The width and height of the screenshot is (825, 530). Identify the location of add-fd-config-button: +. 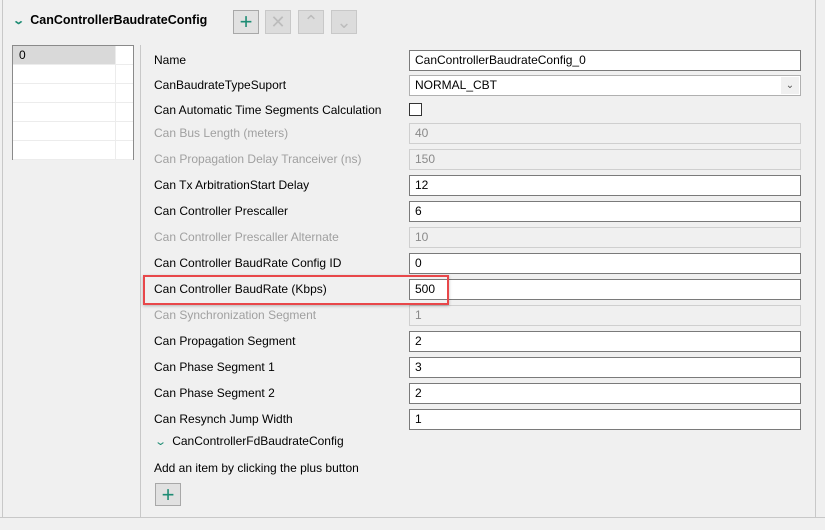
(168, 494).